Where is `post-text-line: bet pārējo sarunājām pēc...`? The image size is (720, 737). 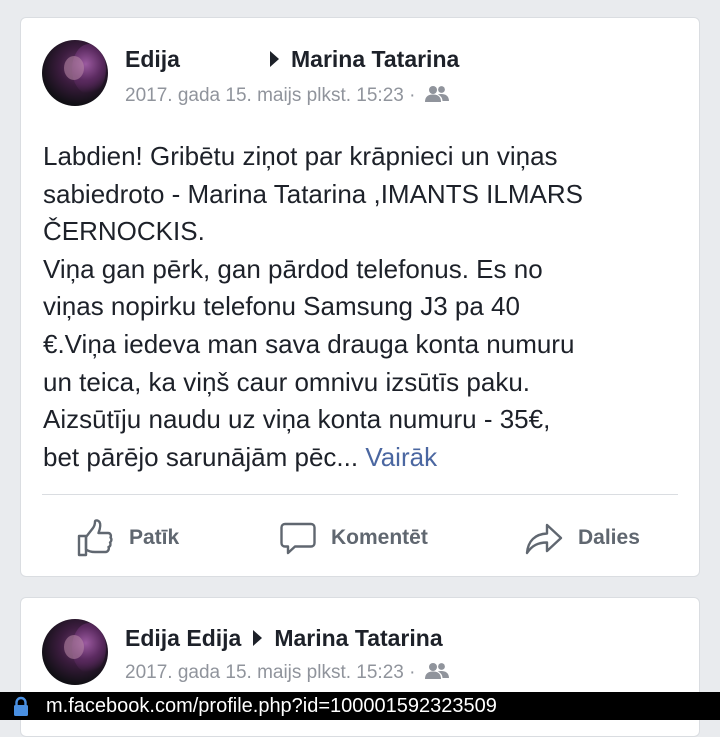 post-text-line: bet pārējo sarunājām pēc... is located at coordinates (201, 456).